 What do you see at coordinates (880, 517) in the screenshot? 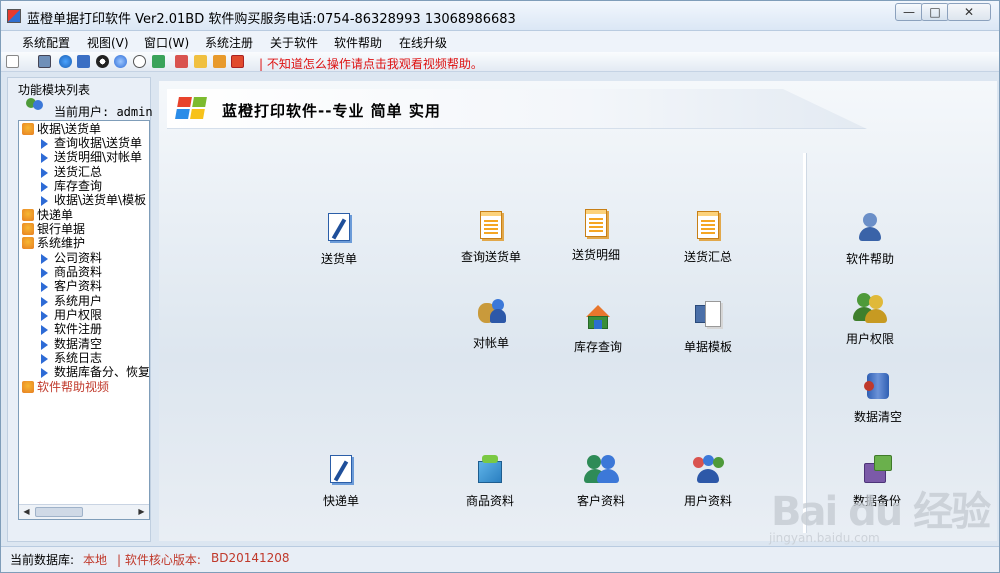
I see `baidu-watermark: Bai du 经验 jingyan.baidu.com` at bounding box center [880, 517].